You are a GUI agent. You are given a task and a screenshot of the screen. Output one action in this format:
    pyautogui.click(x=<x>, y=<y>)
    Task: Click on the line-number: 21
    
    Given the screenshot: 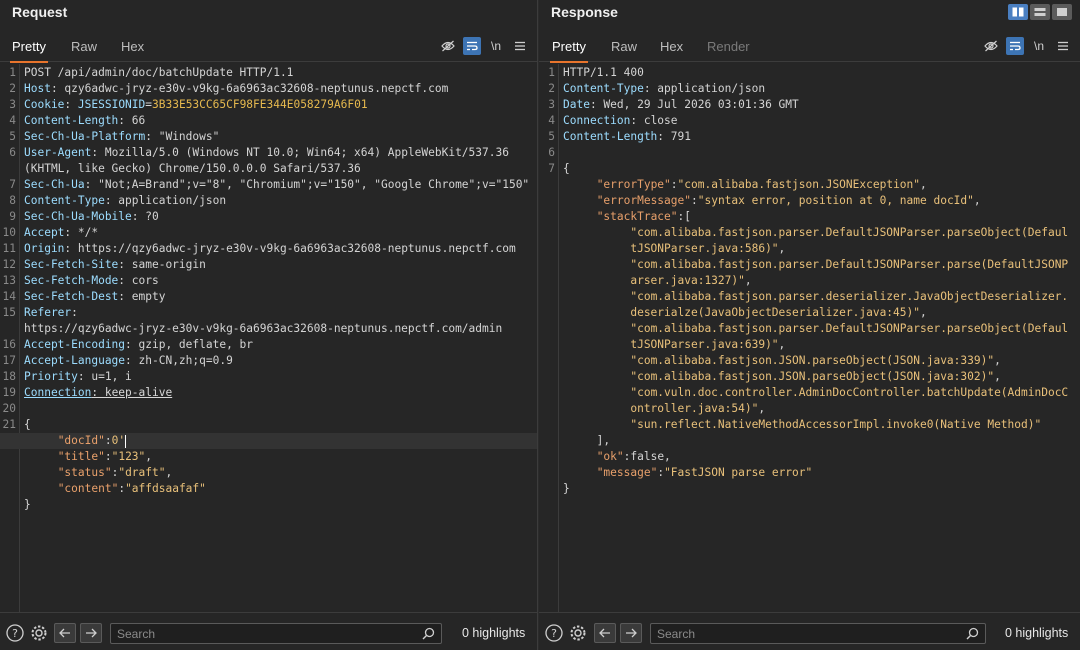 What is the action you would take?
    pyautogui.click(x=9, y=424)
    